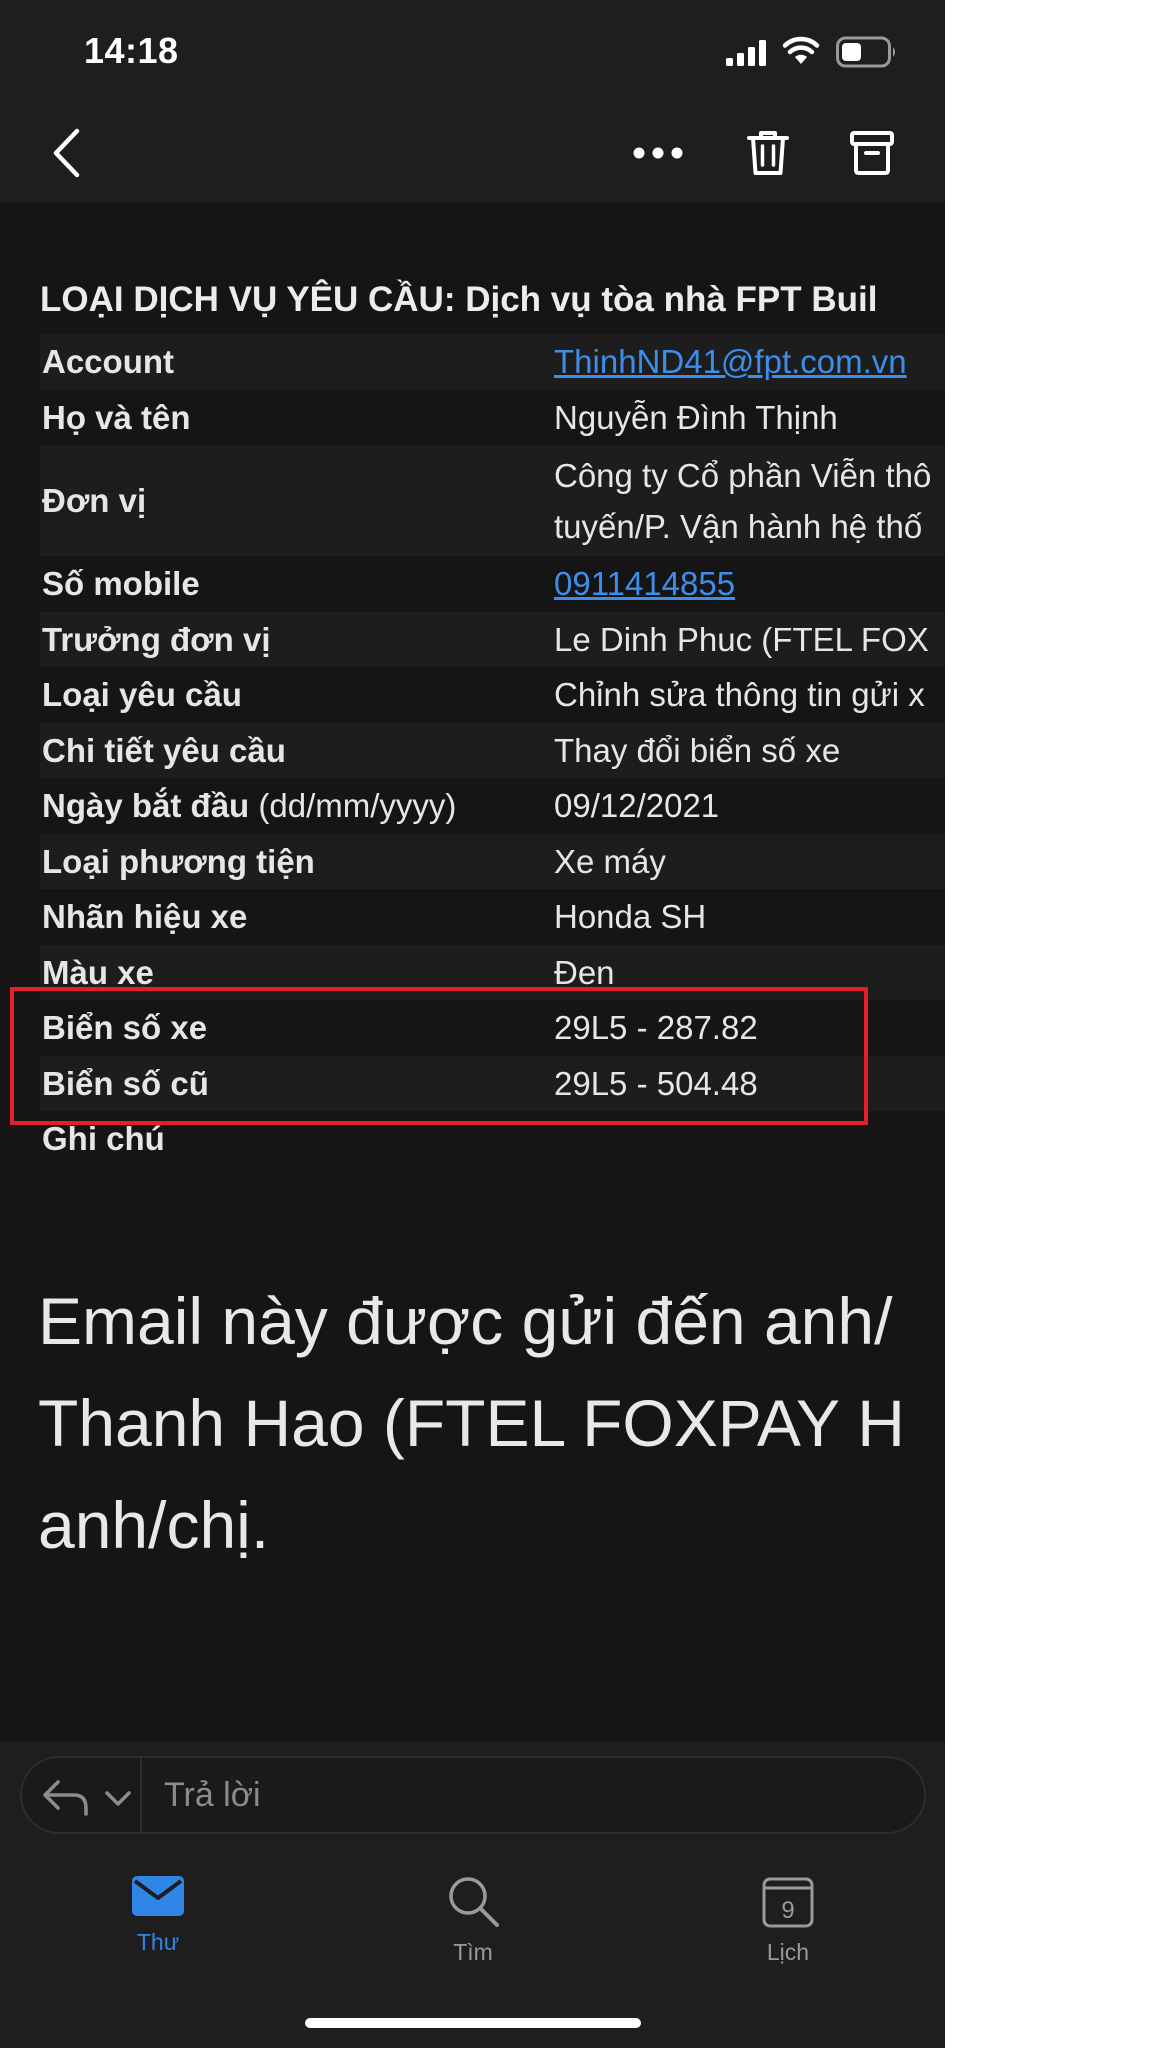 The width and height of the screenshot is (1152, 2048). Describe the element at coordinates (644, 583) in the screenshot. I see `mobile-phone-link: 0911414855` at that location.